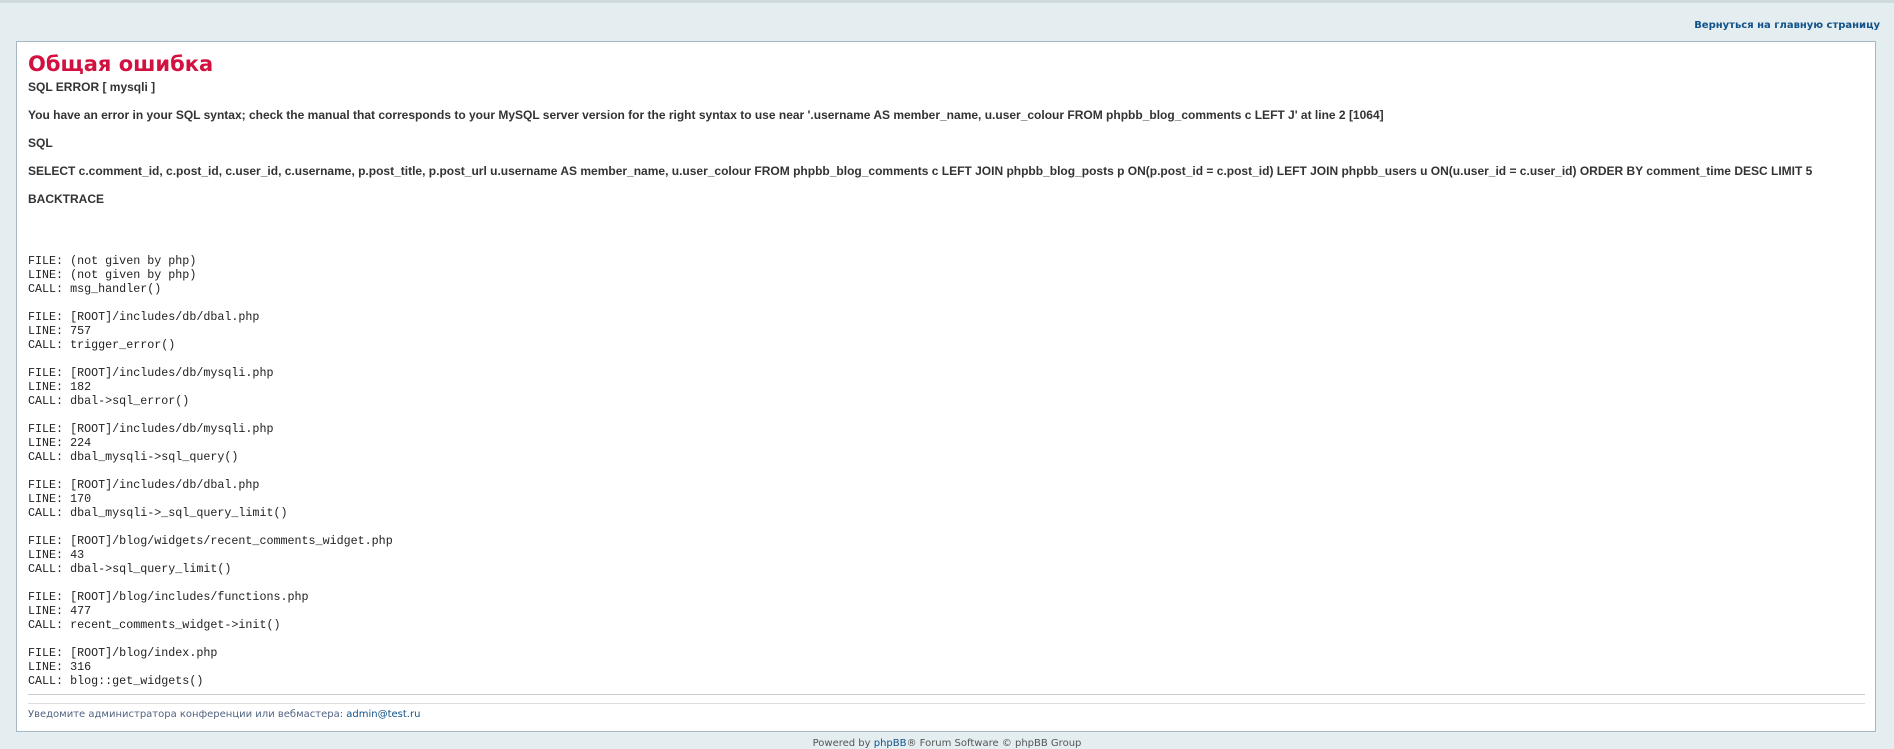 This screenshot has height=749, width=1894. Describe the element at coordinates (994, 743) in the screenshot. I see `footer-suffix: ® Forum Software © phpBB Group` at that location.